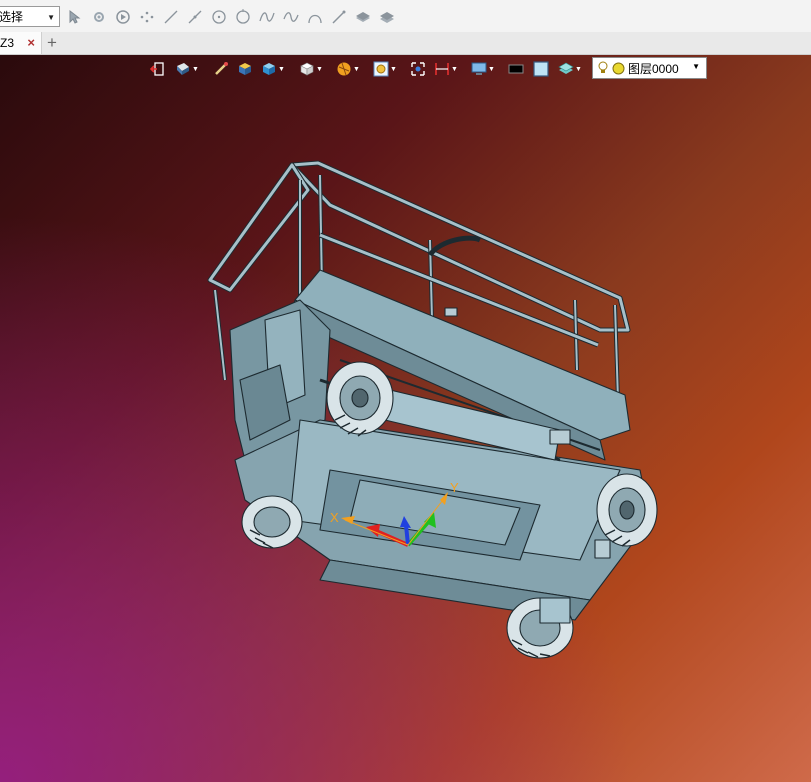 The width and height of the screenshot is (811, 782). I want to click on wheel, so click(360, 398).